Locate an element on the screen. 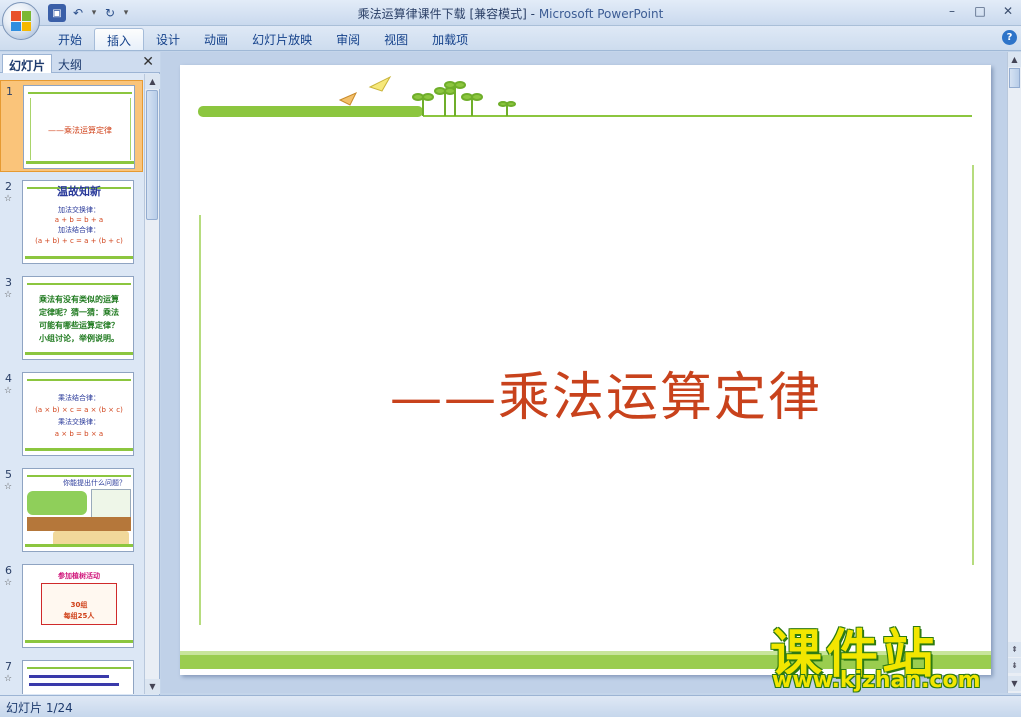  app-name: Microsoft PowerPoint is located at coordinates (601, 14).